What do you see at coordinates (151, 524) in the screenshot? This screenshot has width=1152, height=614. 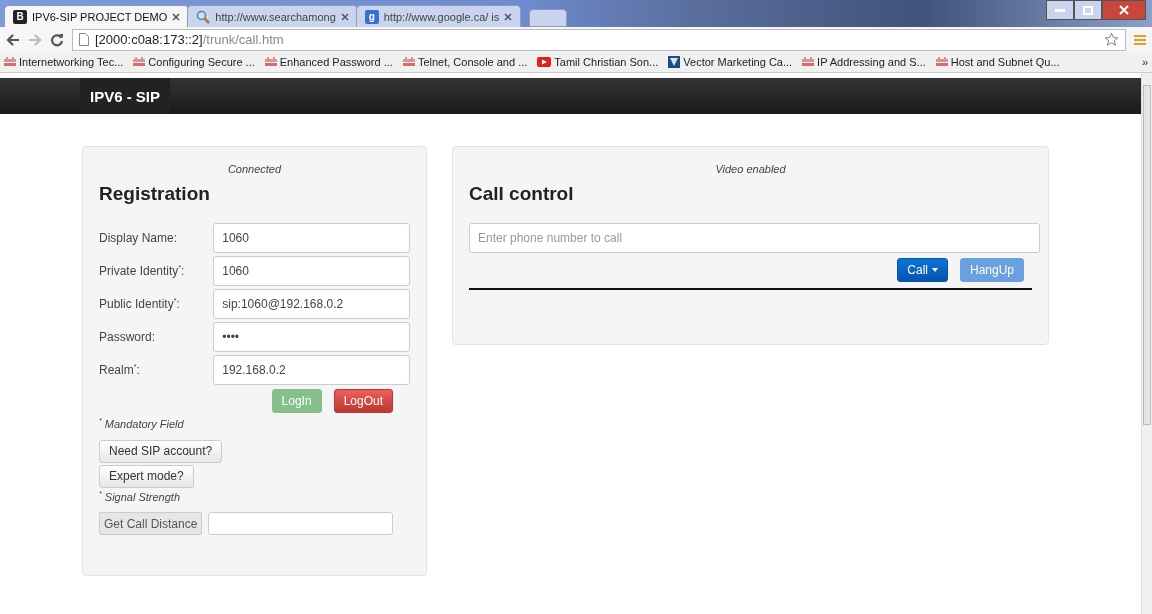 I see `call-distance-button: Get Call Distance` at bounding box center [151, 524].